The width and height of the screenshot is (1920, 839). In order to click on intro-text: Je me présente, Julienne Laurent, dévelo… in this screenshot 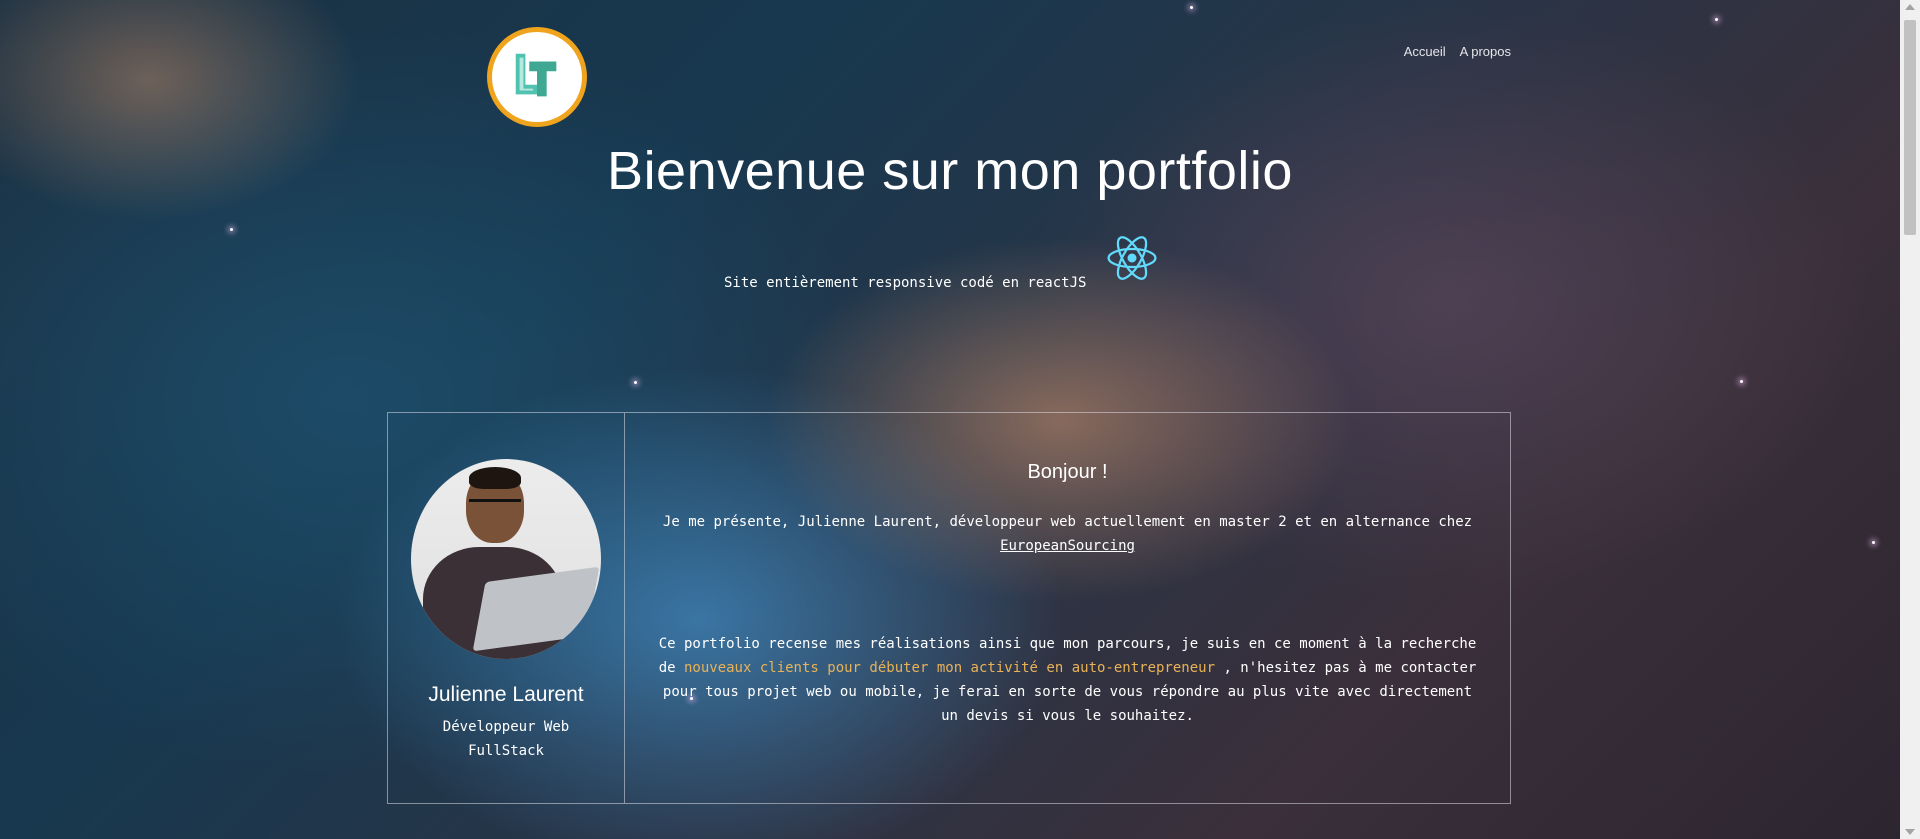, I will do `click(1067, 534)`.